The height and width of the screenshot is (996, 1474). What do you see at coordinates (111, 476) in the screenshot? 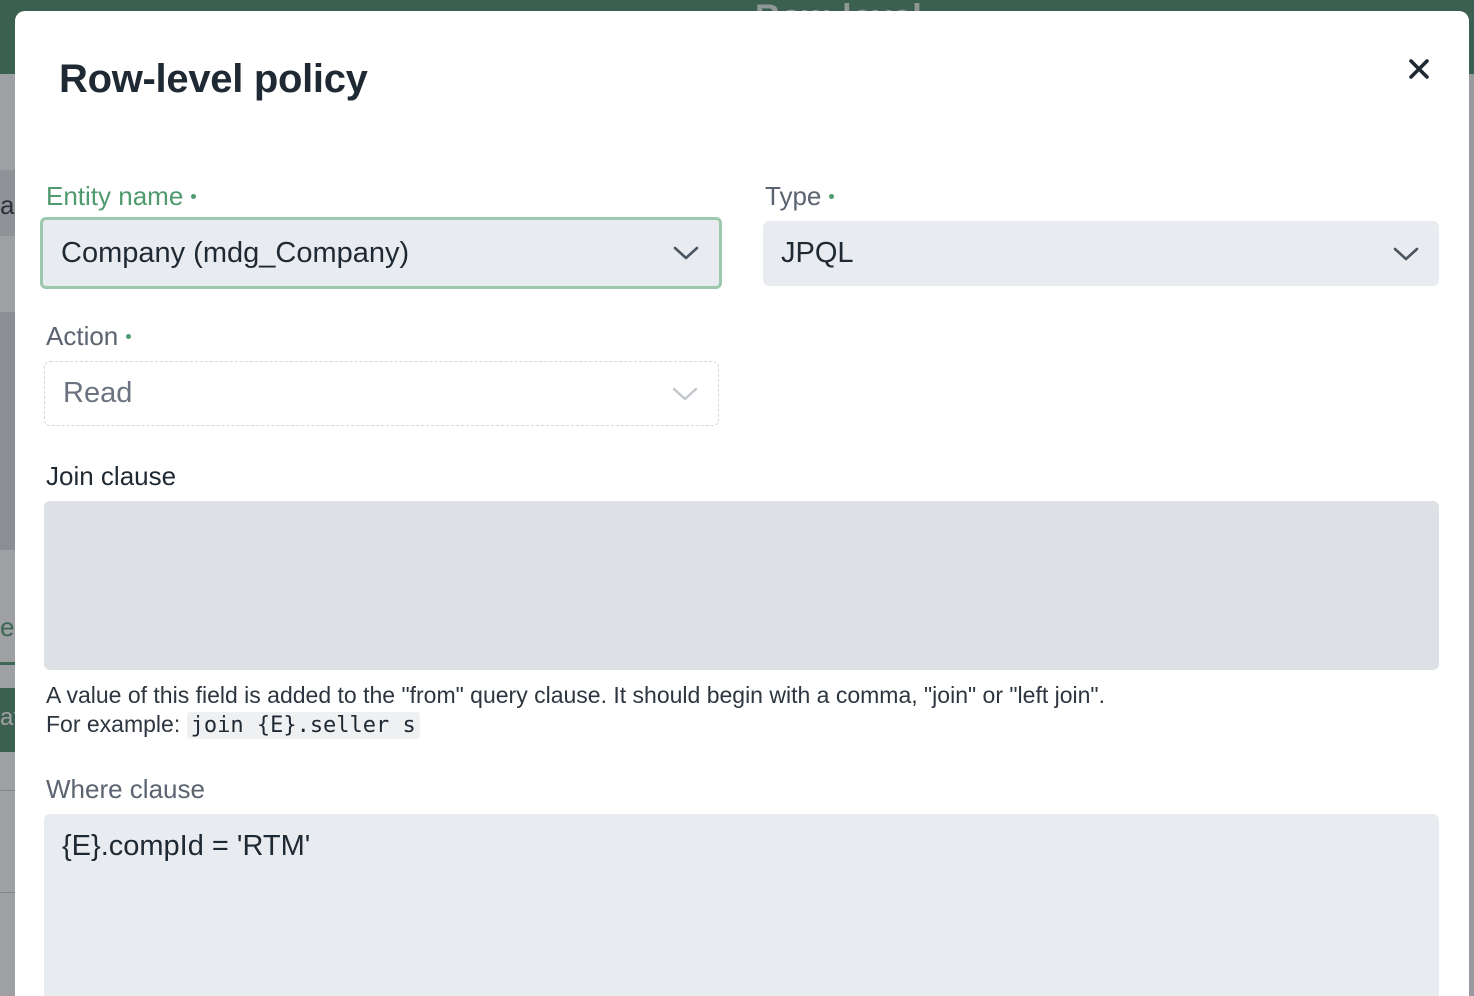
I see `join-clause-label: Join clause` at bounding box center [111, 476].